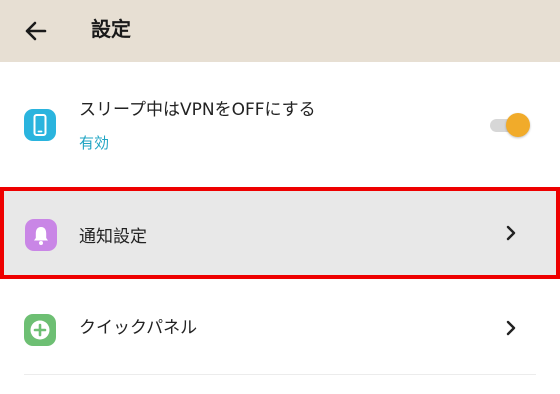 This screenshot has width=560, height=394. I want to click on setting-label: クイックパネル, so click(138, 328).